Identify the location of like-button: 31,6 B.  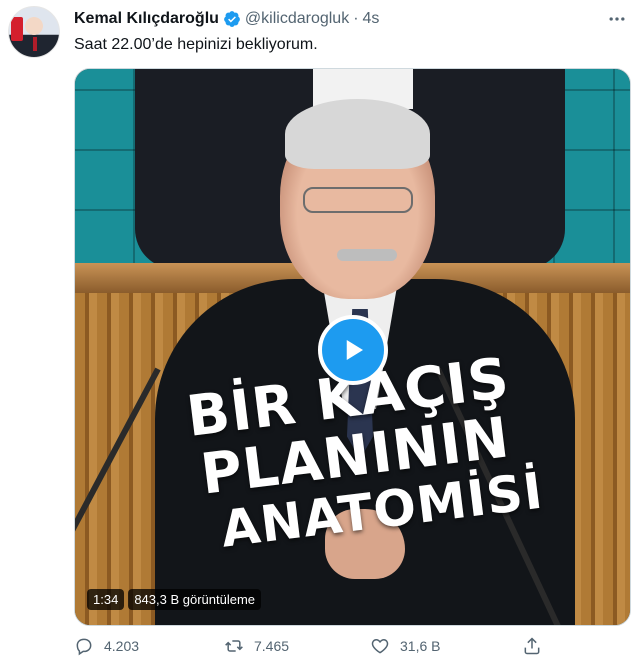
(405, 646).